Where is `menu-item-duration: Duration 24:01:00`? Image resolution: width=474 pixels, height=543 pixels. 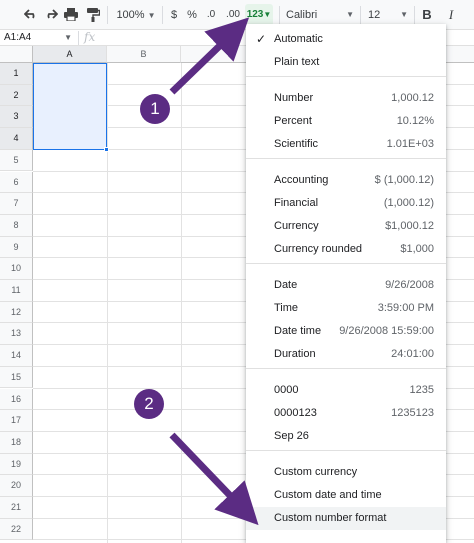 menu-item-duration: Duration 24:01:00 is located at coordinates (346, 354).